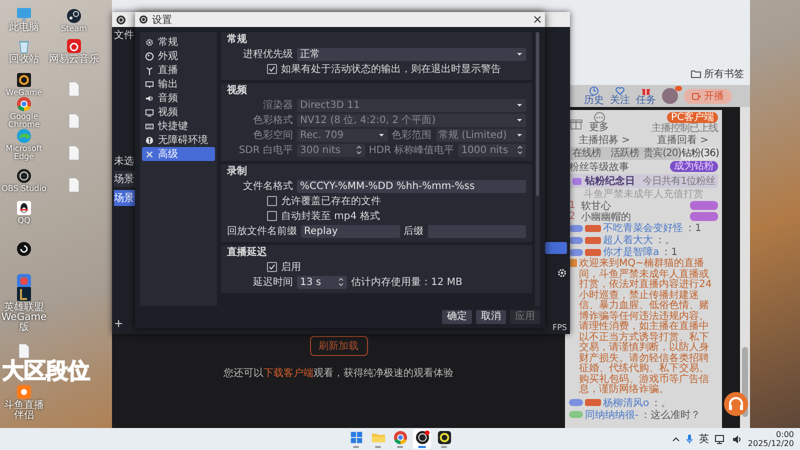 Image resolution: width=800 pixels, height=450 pixels. Describe the element at coordinates (124, 323) in the screenshot. I see `add-button: +` at that location.